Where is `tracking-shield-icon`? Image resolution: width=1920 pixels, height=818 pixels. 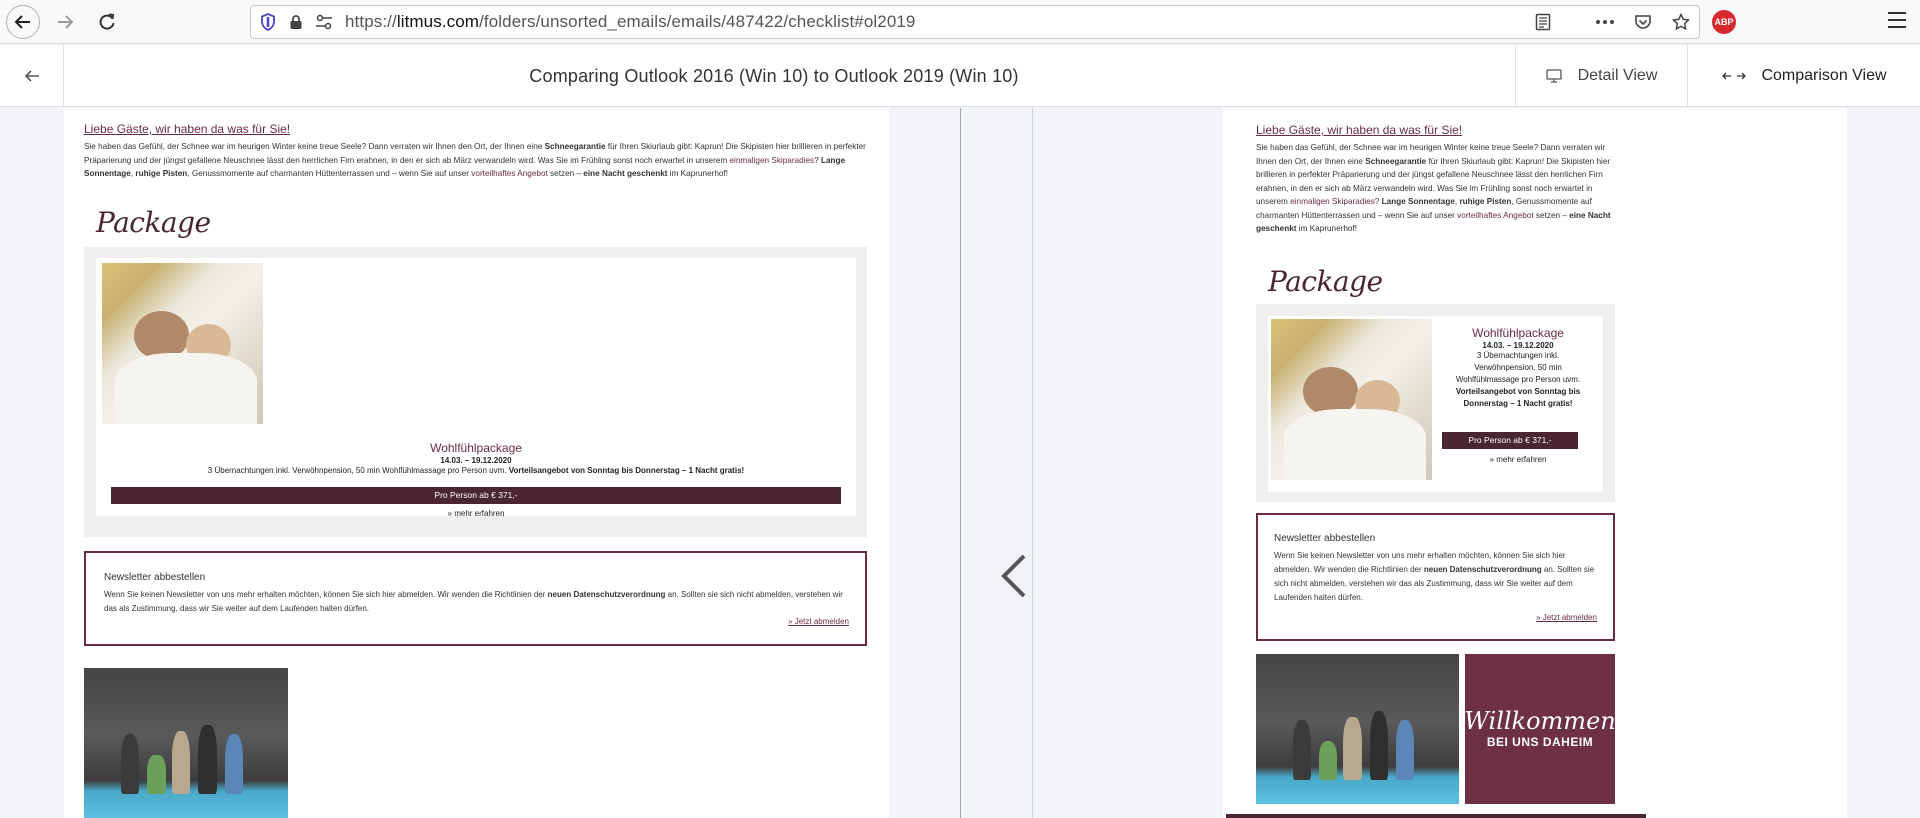
tracking-shield-icon is located at coordinates (268, 22).